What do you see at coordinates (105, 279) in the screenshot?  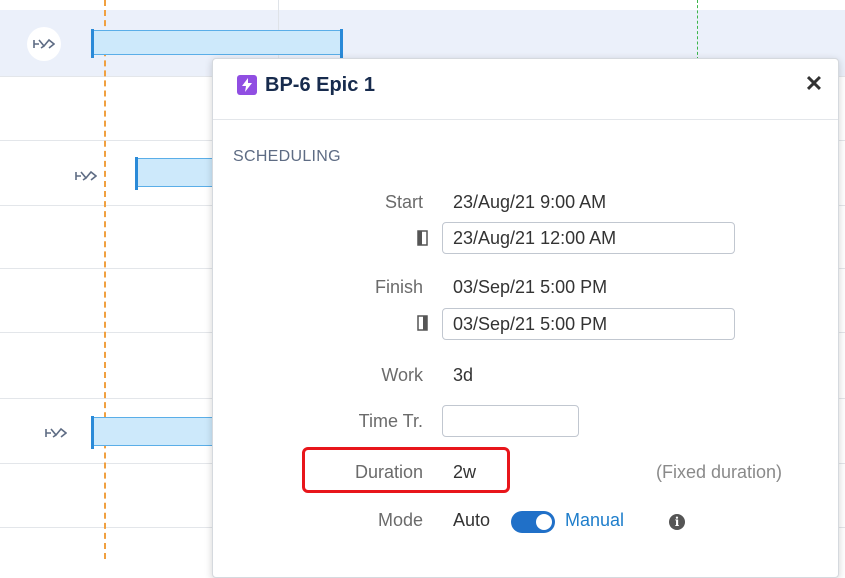 I see `today-line` at bounding box center [105, 279].